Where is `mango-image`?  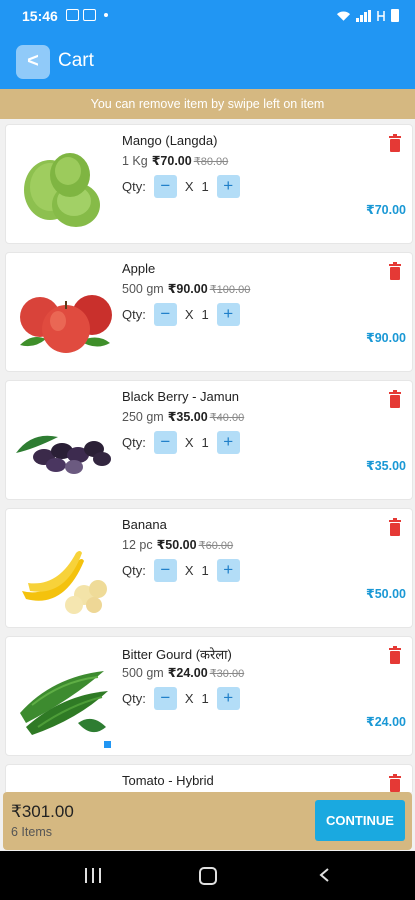
mango-image is located at coordinates (62, 190).